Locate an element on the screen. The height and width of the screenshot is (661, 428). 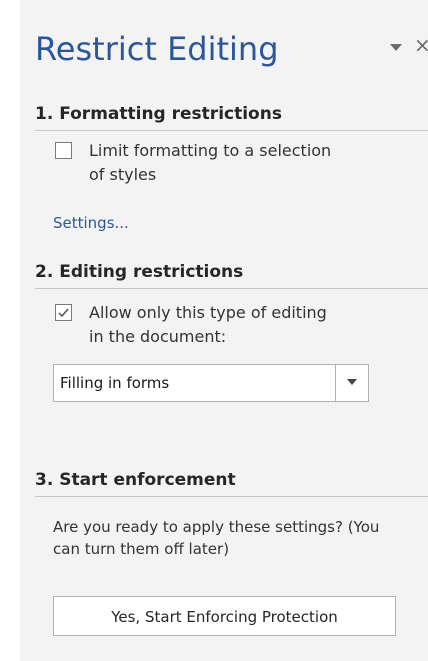
allow-editing-checkbox is located at coordinates (63, 312).